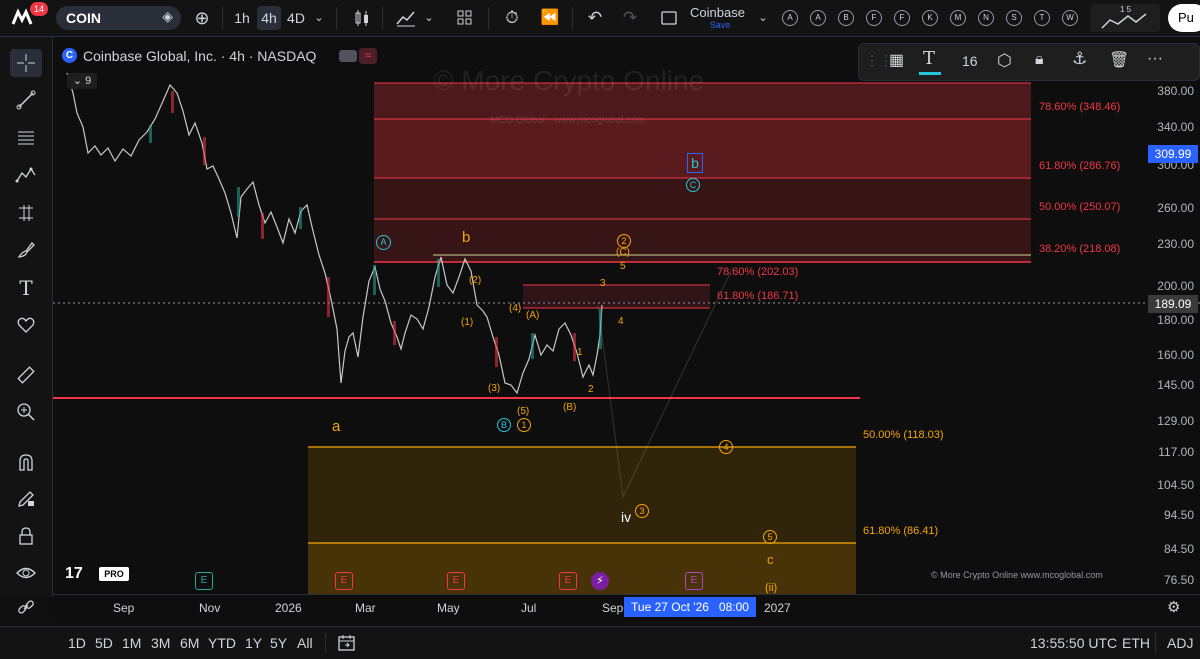 This screenshot has height=659, width=1200. What do you see at coordinates (26, 607) in the screenshot?
I see `link-icon` at bounding box center [26, 607].